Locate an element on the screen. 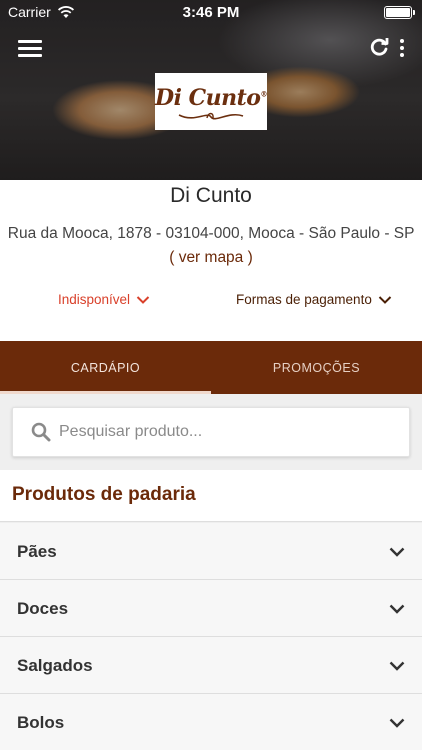 The image size is (422, 750). vertical-dots-icon is located at coordinates (402, 48).